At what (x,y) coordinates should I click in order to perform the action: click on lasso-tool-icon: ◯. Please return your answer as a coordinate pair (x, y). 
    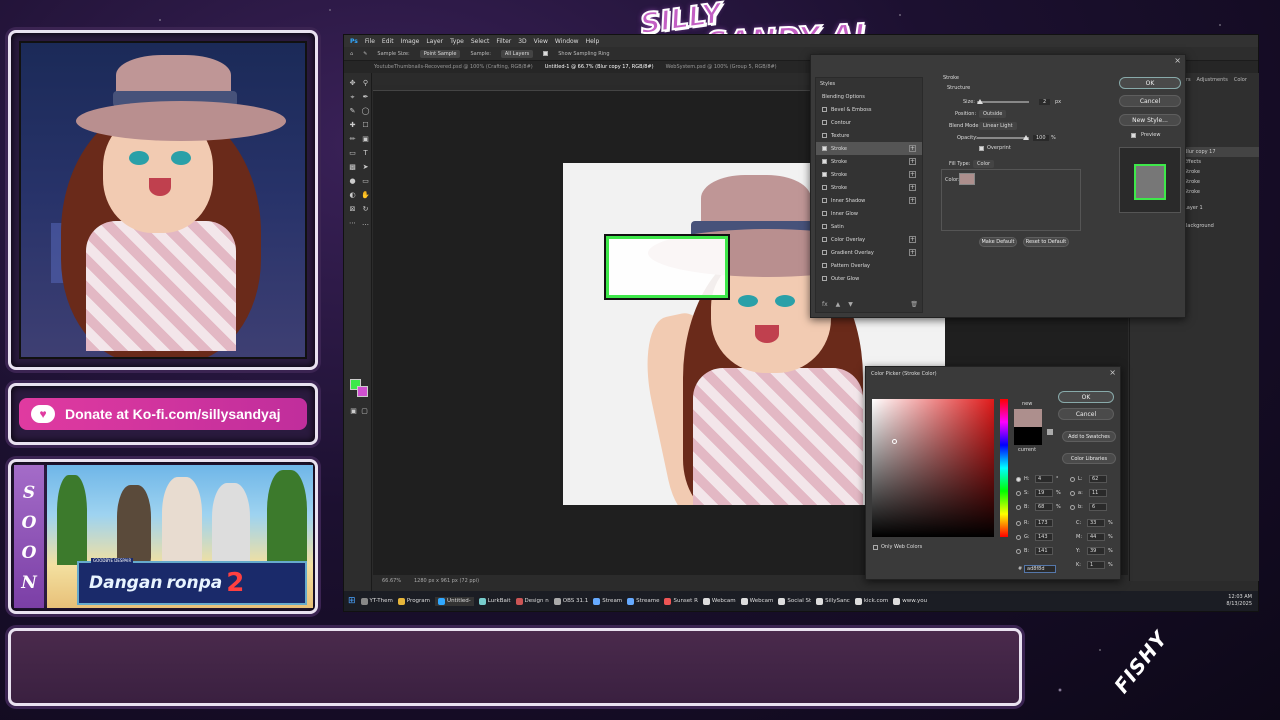
    Looking at the image, I should click on (365, 111).